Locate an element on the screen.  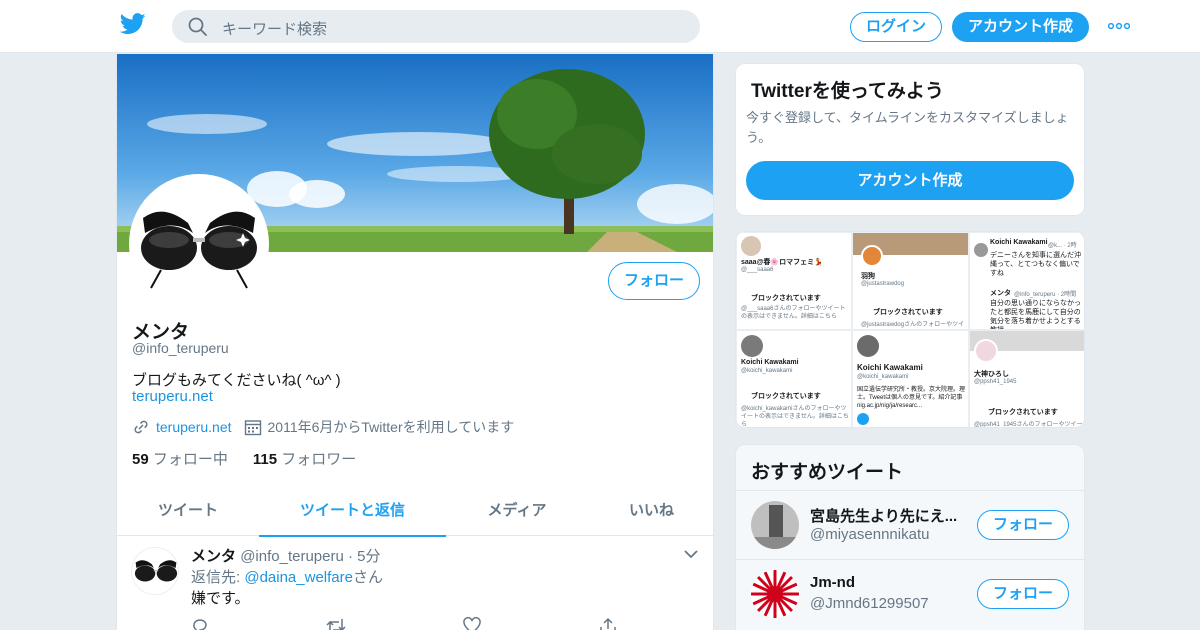
reply-context: 返信先: @daina_welfareさん is located at coordinates (287, 577).